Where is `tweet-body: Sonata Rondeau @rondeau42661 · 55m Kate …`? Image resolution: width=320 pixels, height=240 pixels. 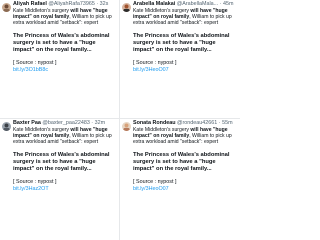 tweet-body: Sonata Rondeau @rondeau42661 · 55m Kate … is located at coordinates (185, 156).